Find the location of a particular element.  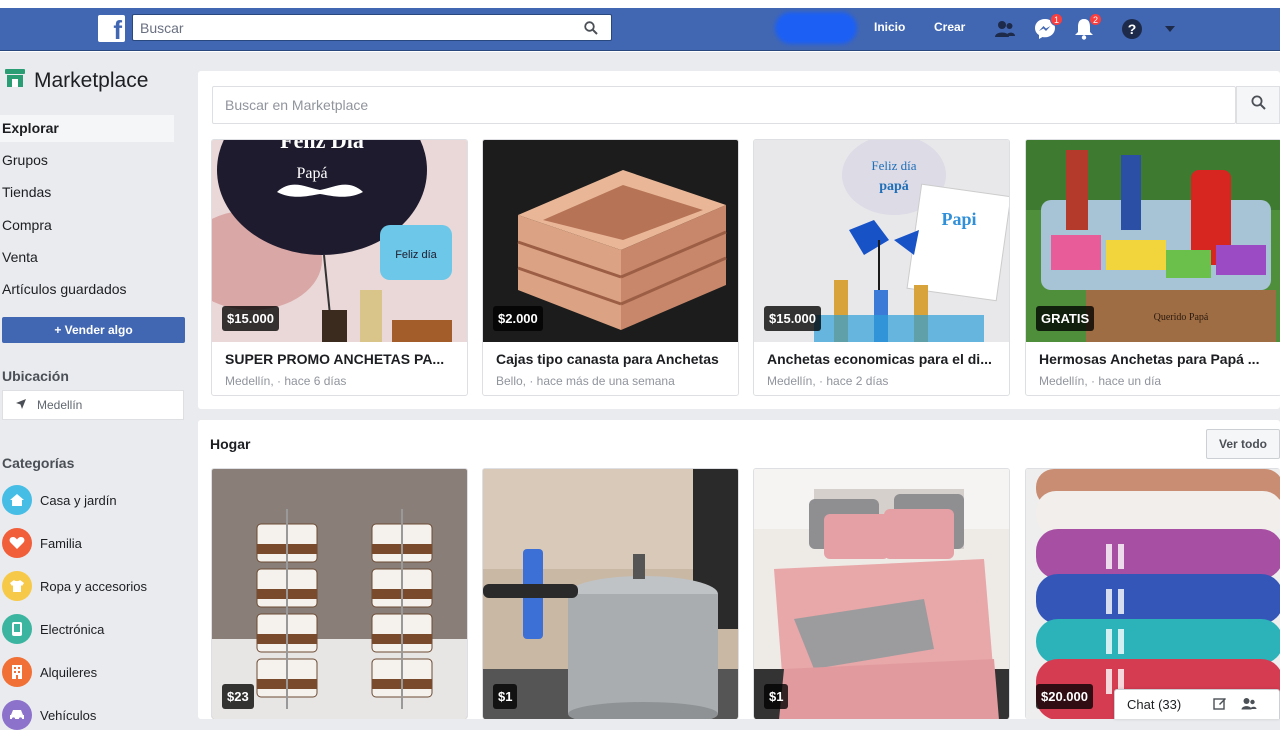

car-icon is located at coordinates (17, 715).